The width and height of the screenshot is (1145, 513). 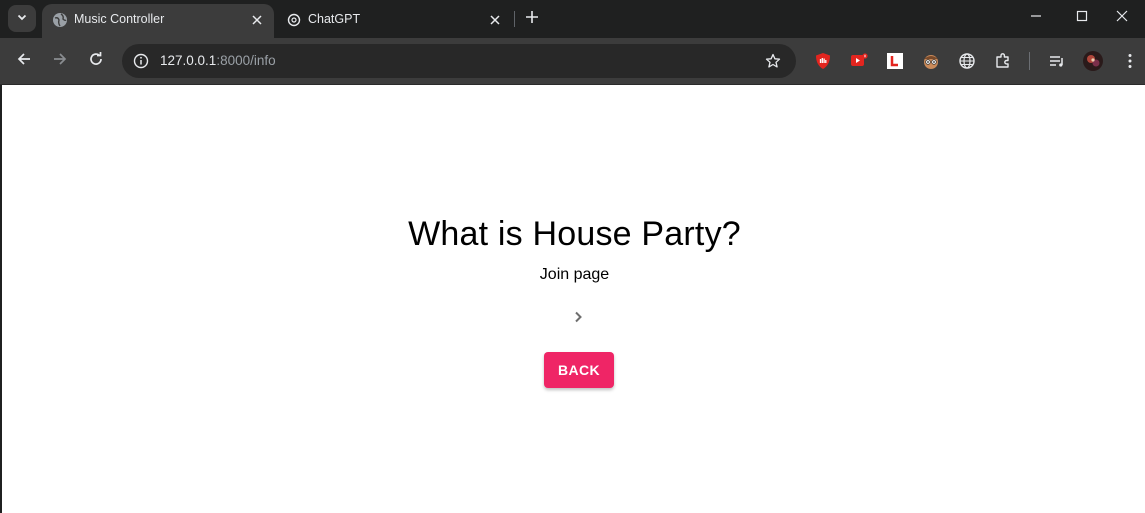 What do you see at coordinates (1082, 18) in the screenshot?
I see `maximize-icon` at bounding box center [1082, 18].